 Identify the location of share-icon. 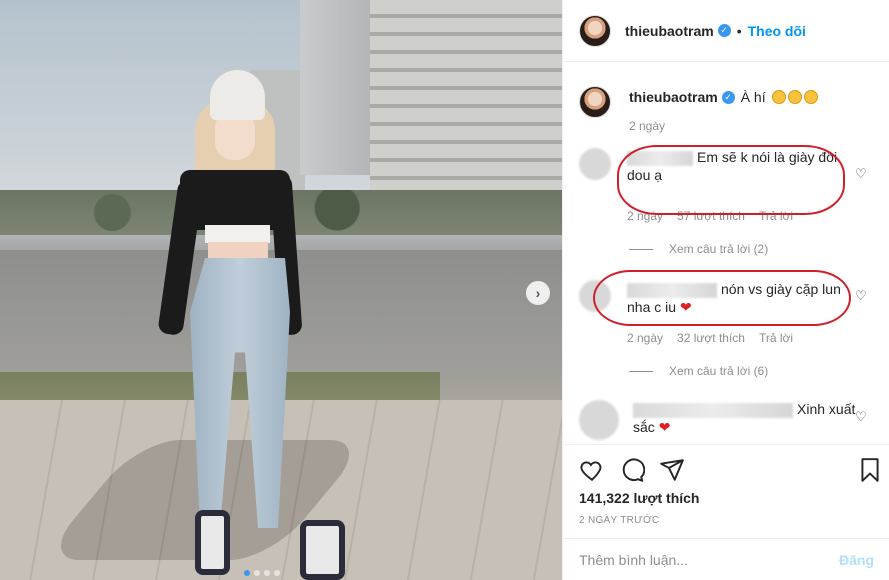
(672, 470).